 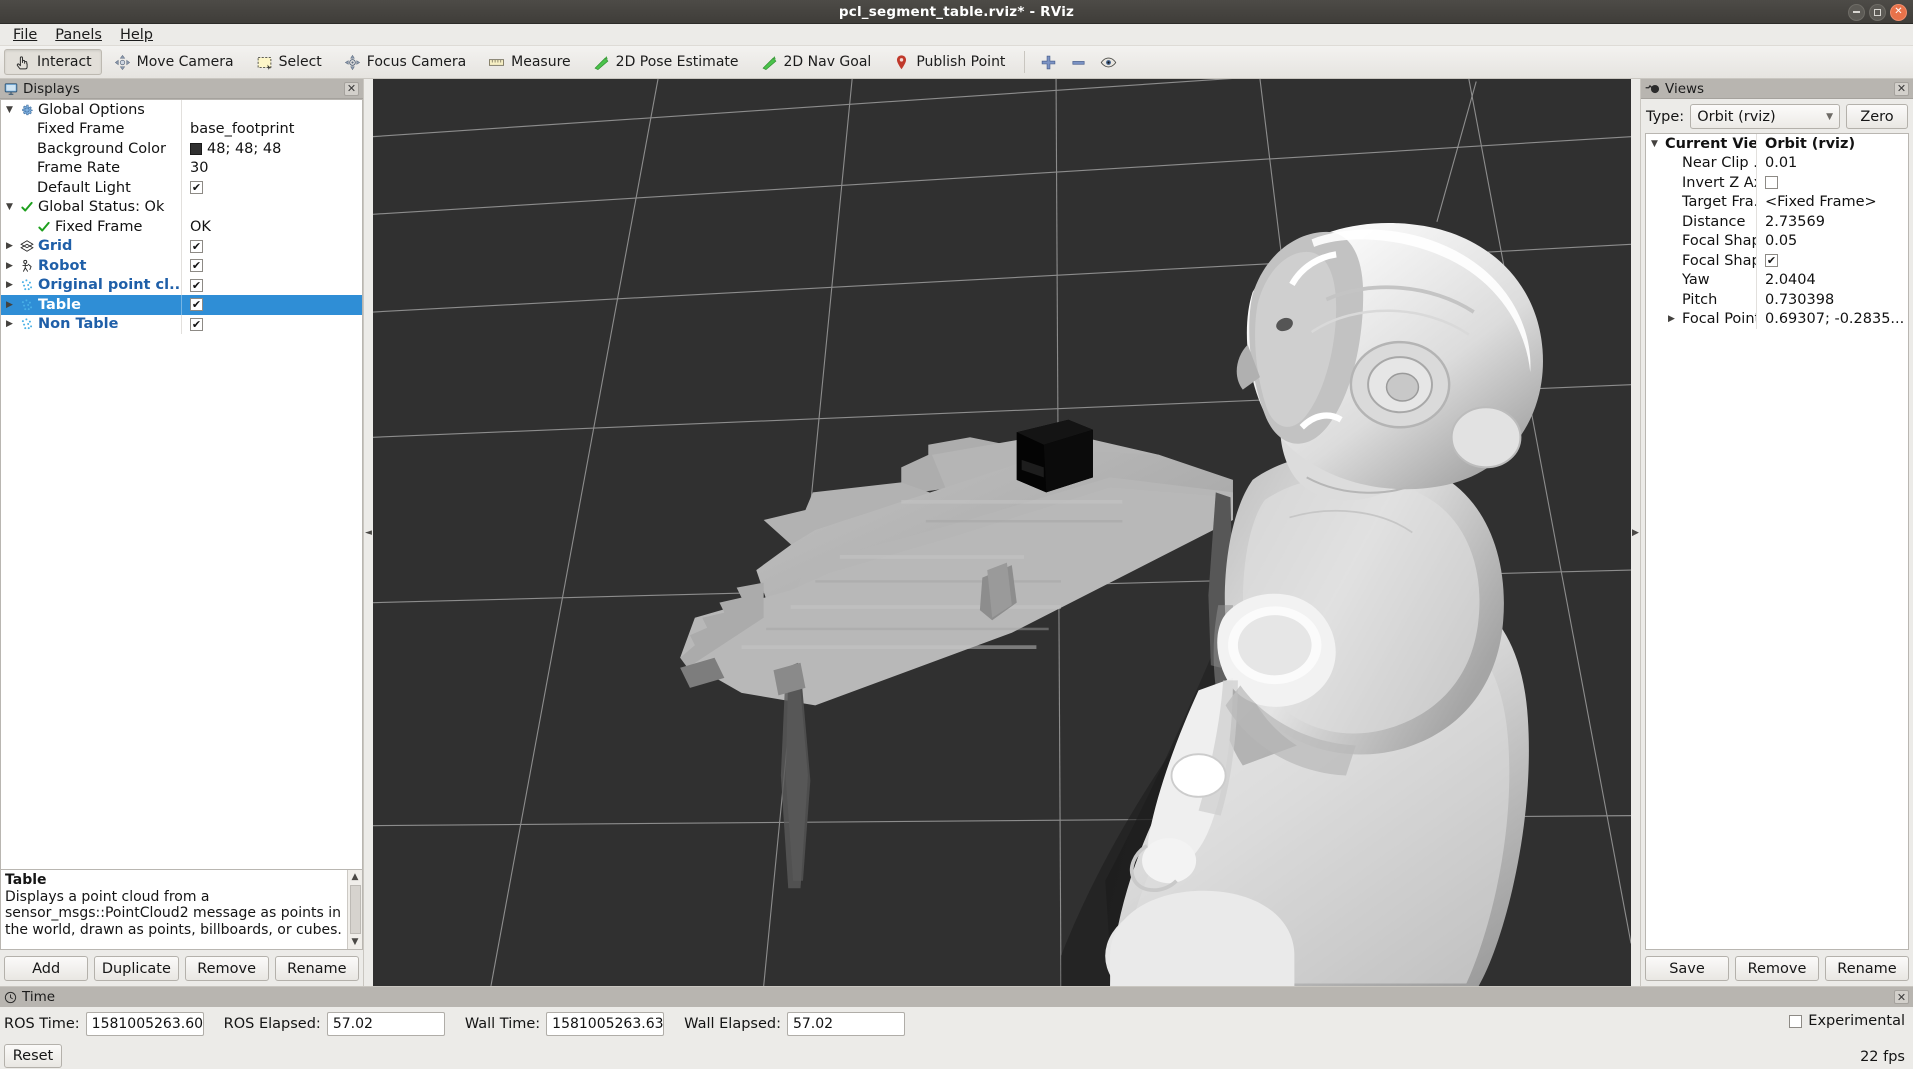 I want to click on description-scrollbar: ▲ ▼, so click(x=354, y=909).